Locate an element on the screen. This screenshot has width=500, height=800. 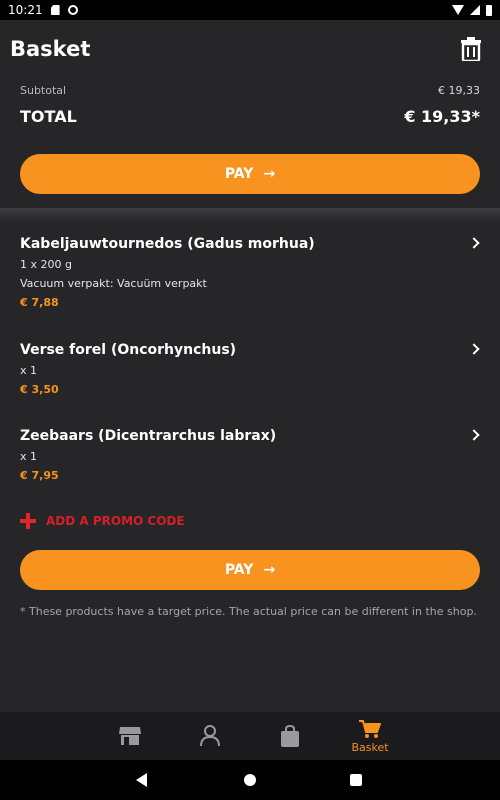
pay-button-bottom: PAY → is located at coordinates (250, 570).